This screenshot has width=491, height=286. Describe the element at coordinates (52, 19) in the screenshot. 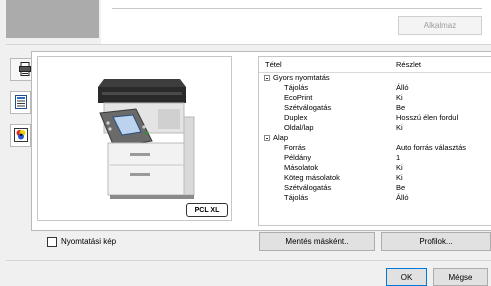

I see `top-preview-area` at that location.